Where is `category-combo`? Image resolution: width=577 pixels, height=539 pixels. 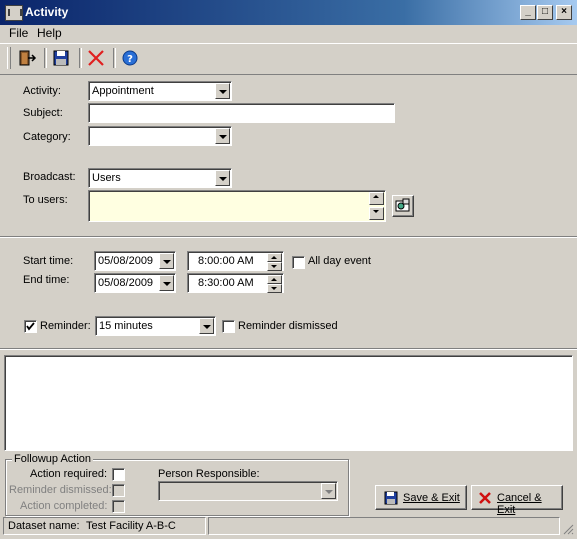
category-combo is located at coordinates (160, 136).